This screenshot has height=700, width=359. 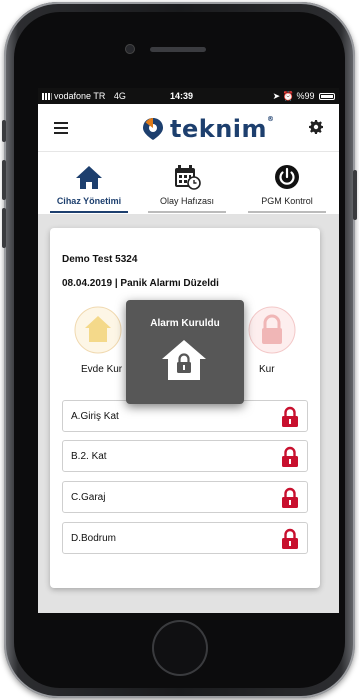 I want to click on device-name: Demo Test 5324, so click(x=100, y=259).